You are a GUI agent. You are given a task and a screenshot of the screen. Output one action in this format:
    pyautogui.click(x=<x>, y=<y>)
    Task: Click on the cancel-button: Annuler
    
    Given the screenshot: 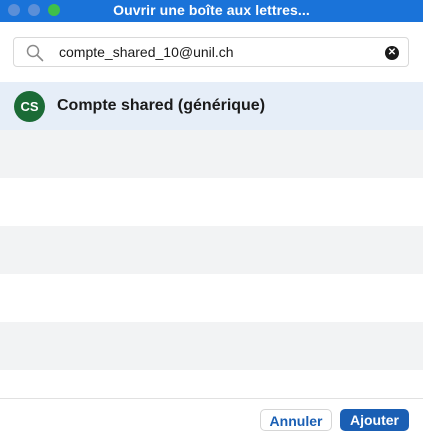 What is the action you would take?
    pyautogui.click(x=296, y=420)
    